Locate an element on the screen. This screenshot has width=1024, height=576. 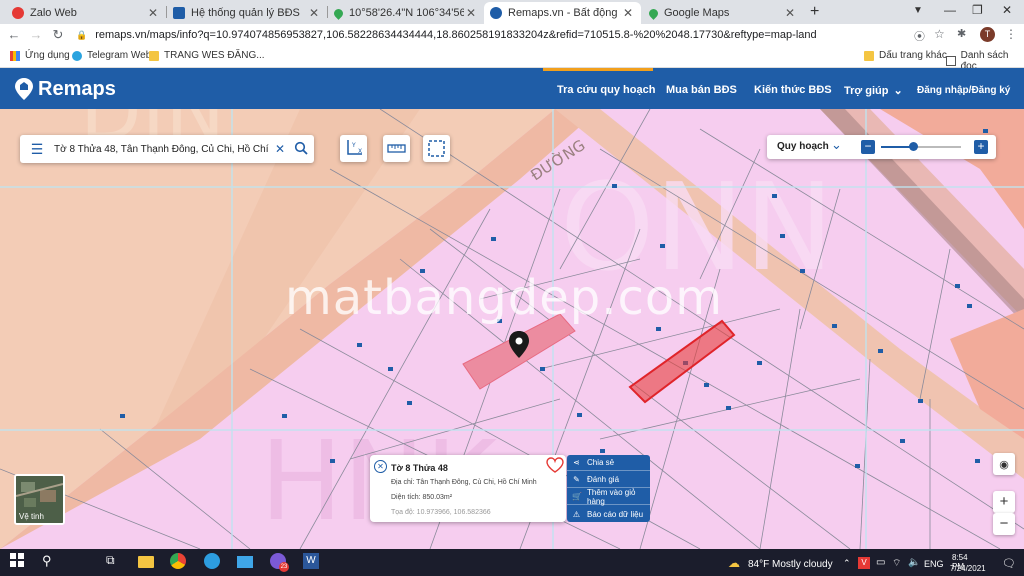
measure-tool-button is located at coordinates (396, 148).